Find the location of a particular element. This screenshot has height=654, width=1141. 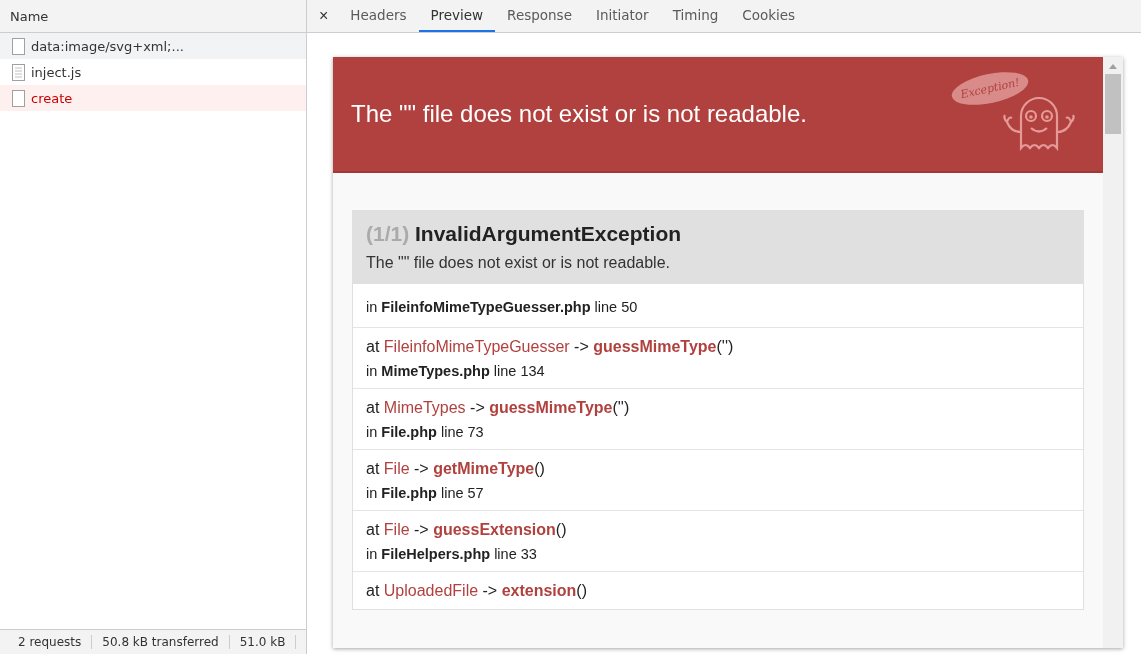

trace-location: in MimeTypes.php line 134 is located at coordinates (456, 371).